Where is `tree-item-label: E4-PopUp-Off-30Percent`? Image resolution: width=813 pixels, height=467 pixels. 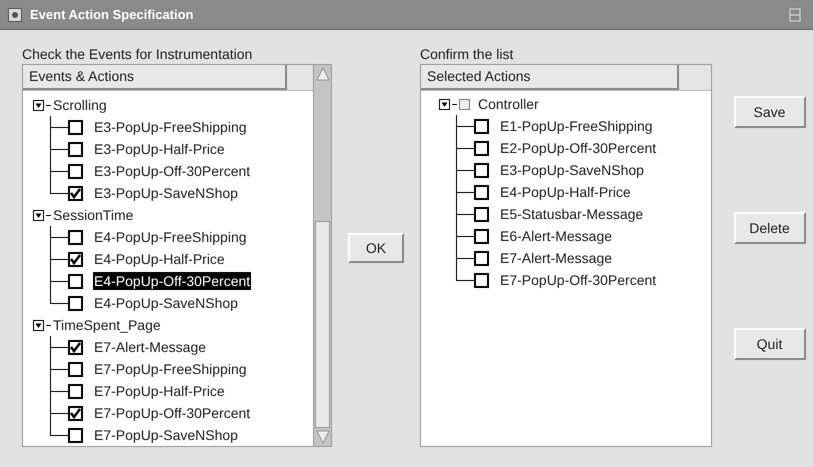
tree-item-label: E4-PopUp-Off-30Percent is located at coordinates (172, 281).